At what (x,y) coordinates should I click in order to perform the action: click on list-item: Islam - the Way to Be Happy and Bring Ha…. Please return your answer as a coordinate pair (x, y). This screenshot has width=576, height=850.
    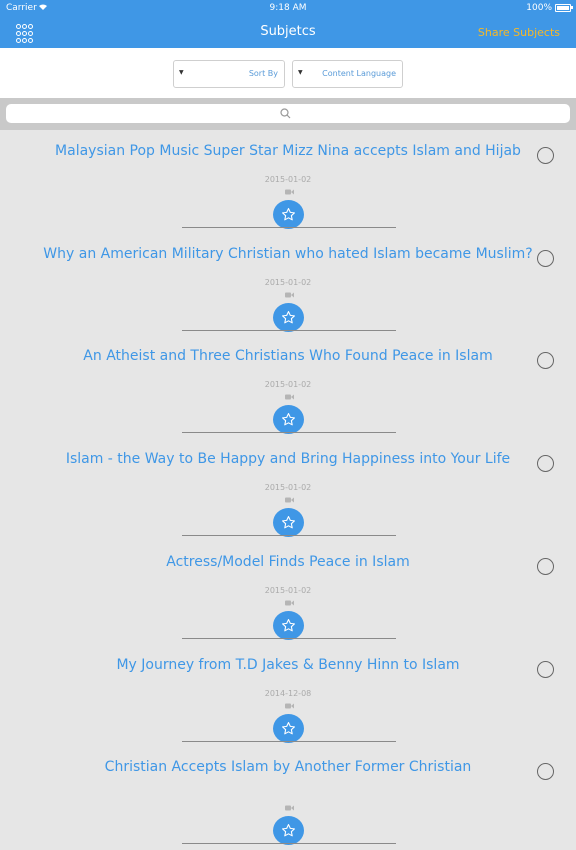
    Looking at the image, I should click on (288, 490).